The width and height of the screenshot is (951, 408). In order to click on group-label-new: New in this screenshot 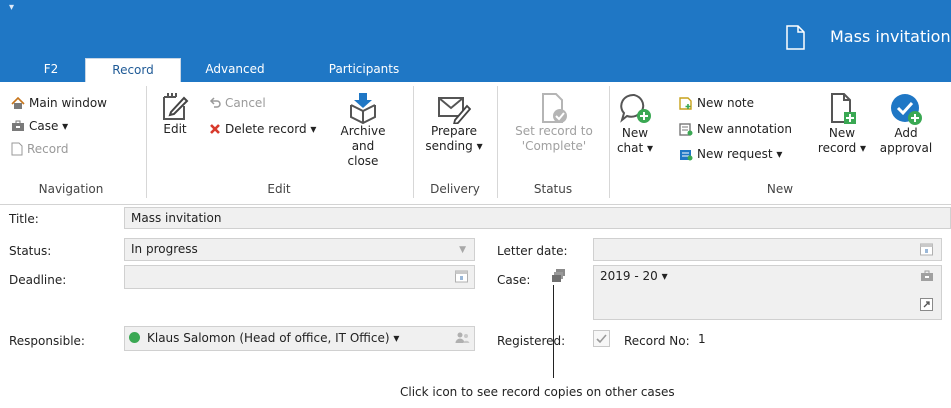, I will do `click(780, 189)`.